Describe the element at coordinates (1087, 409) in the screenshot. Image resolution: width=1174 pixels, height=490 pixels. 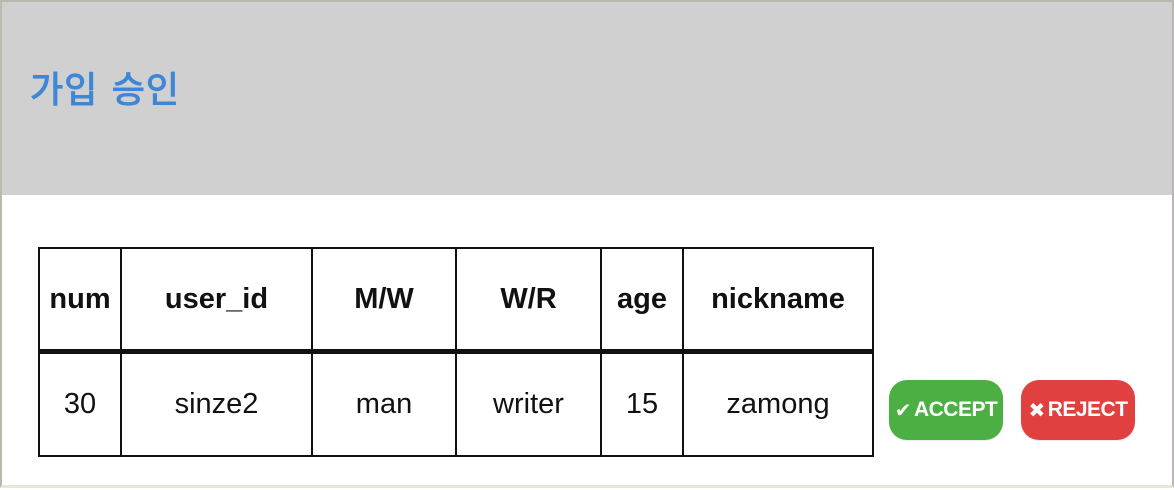
I see `reject-label: REJECT` at that location.